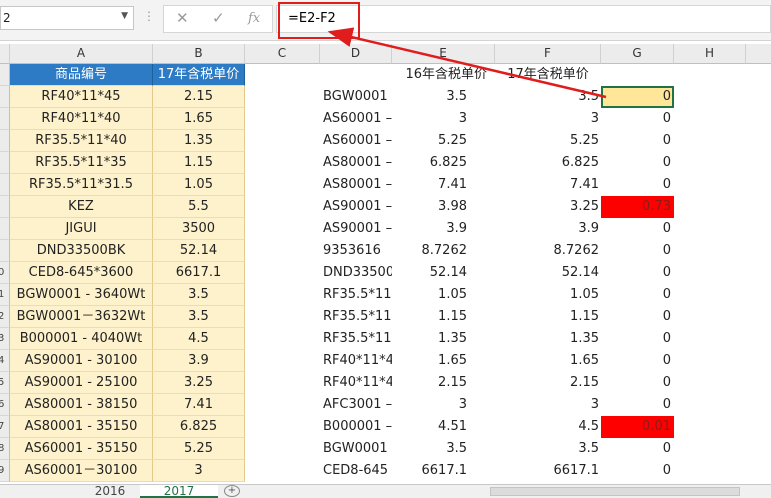 This screenshot has height=498, width=771. I want to click on cell-product-code: B000001 - 4040Wt, so click(81, 339).